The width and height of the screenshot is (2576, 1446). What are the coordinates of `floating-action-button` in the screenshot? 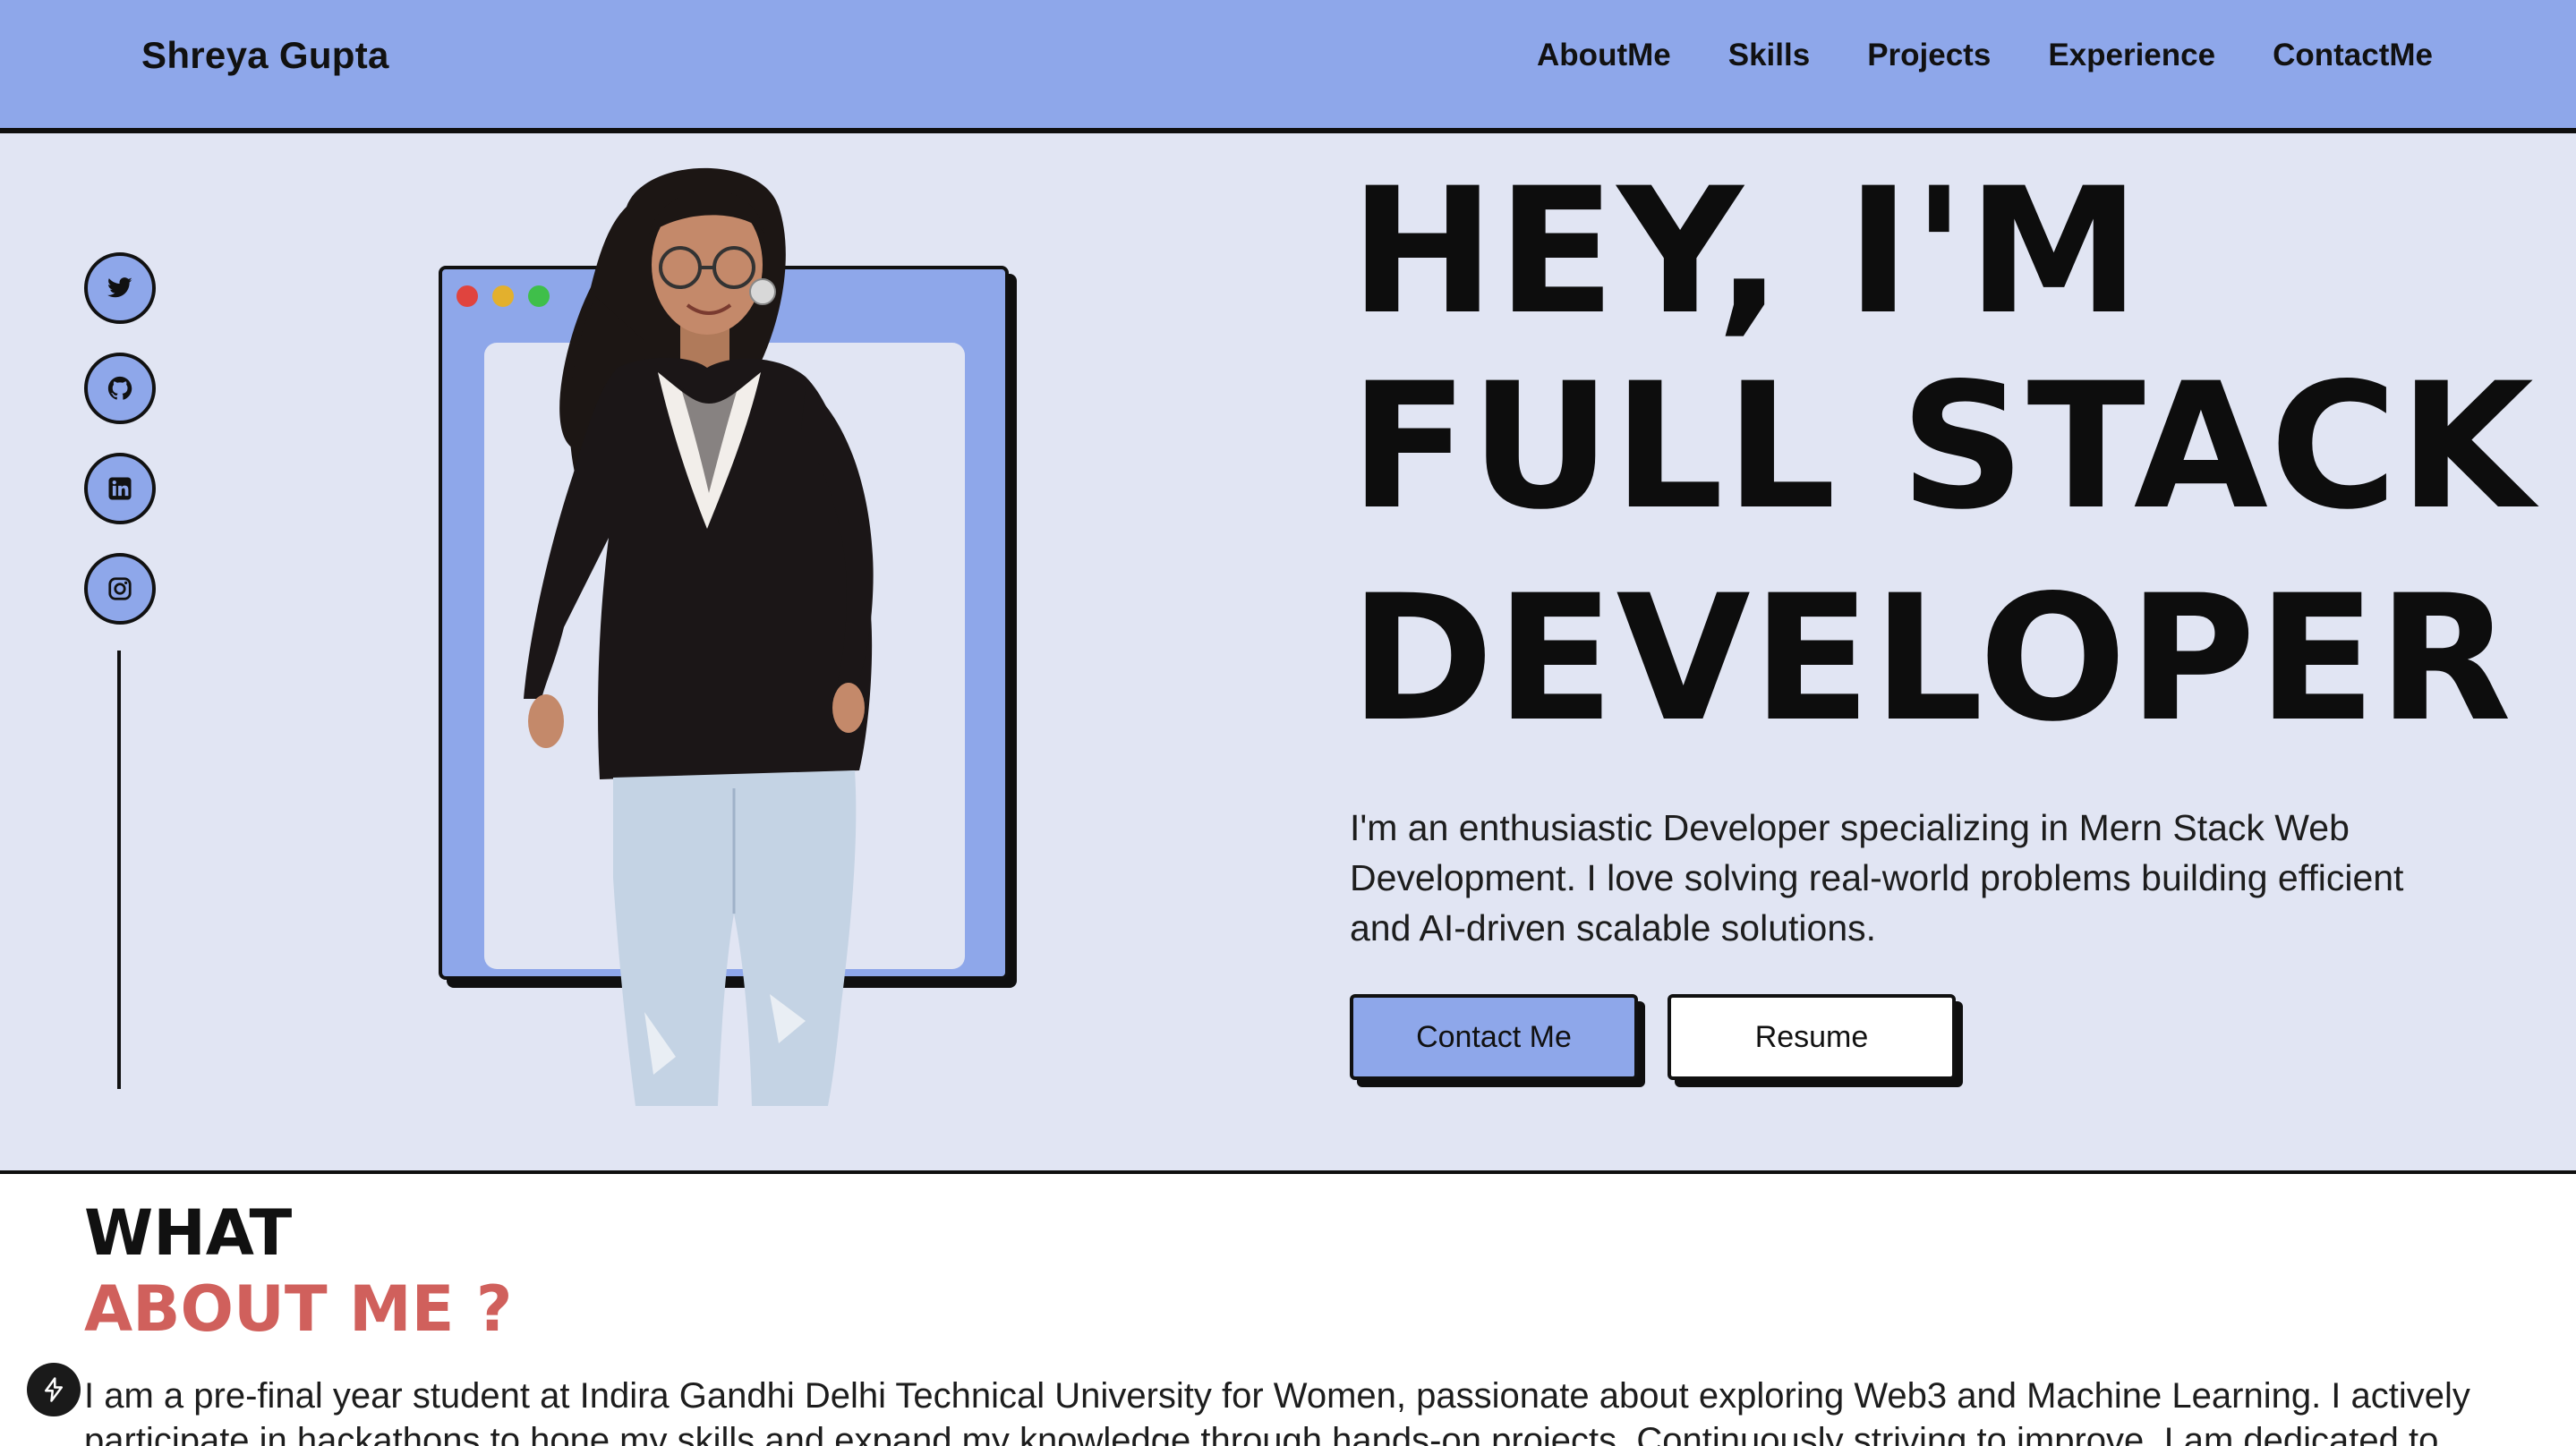 It's located at (54, 1390).